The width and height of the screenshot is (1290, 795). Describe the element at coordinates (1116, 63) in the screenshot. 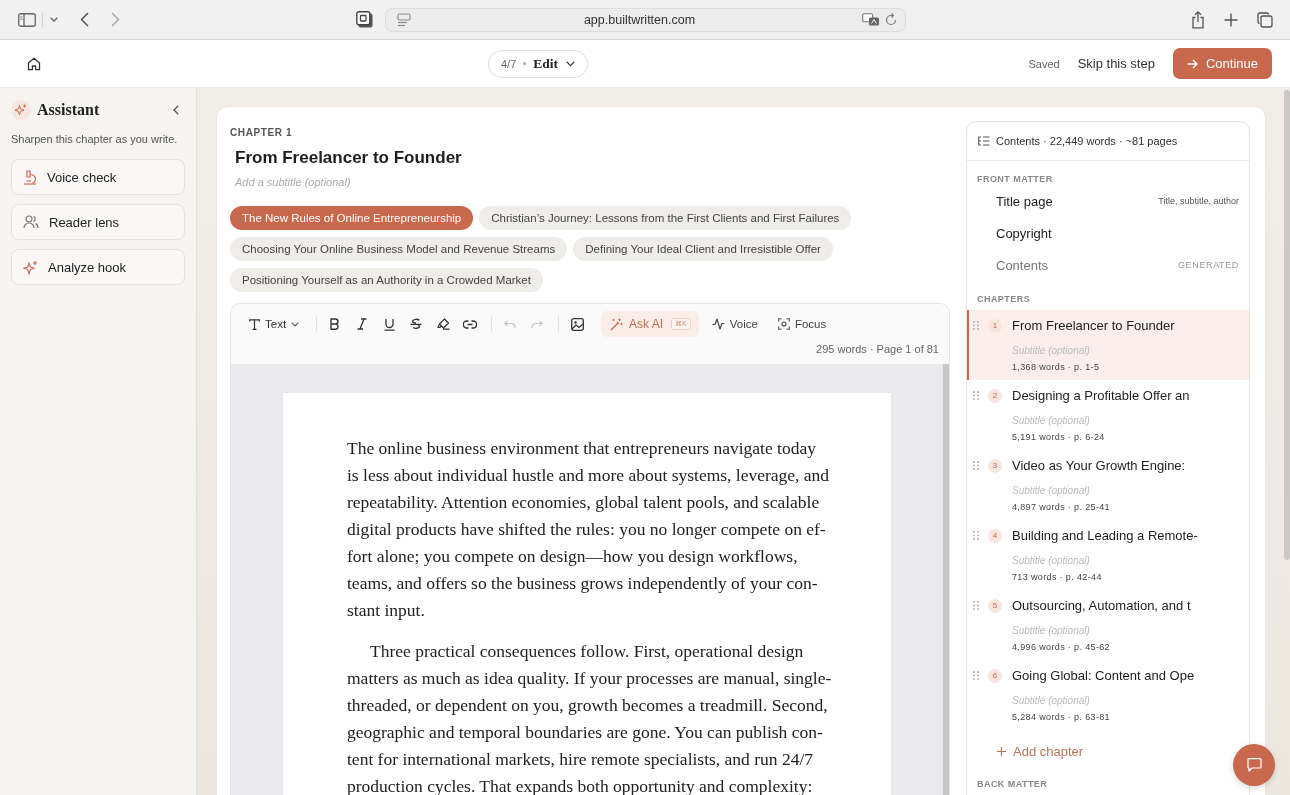

I see `skip-step-button: Skip this step` at that location.